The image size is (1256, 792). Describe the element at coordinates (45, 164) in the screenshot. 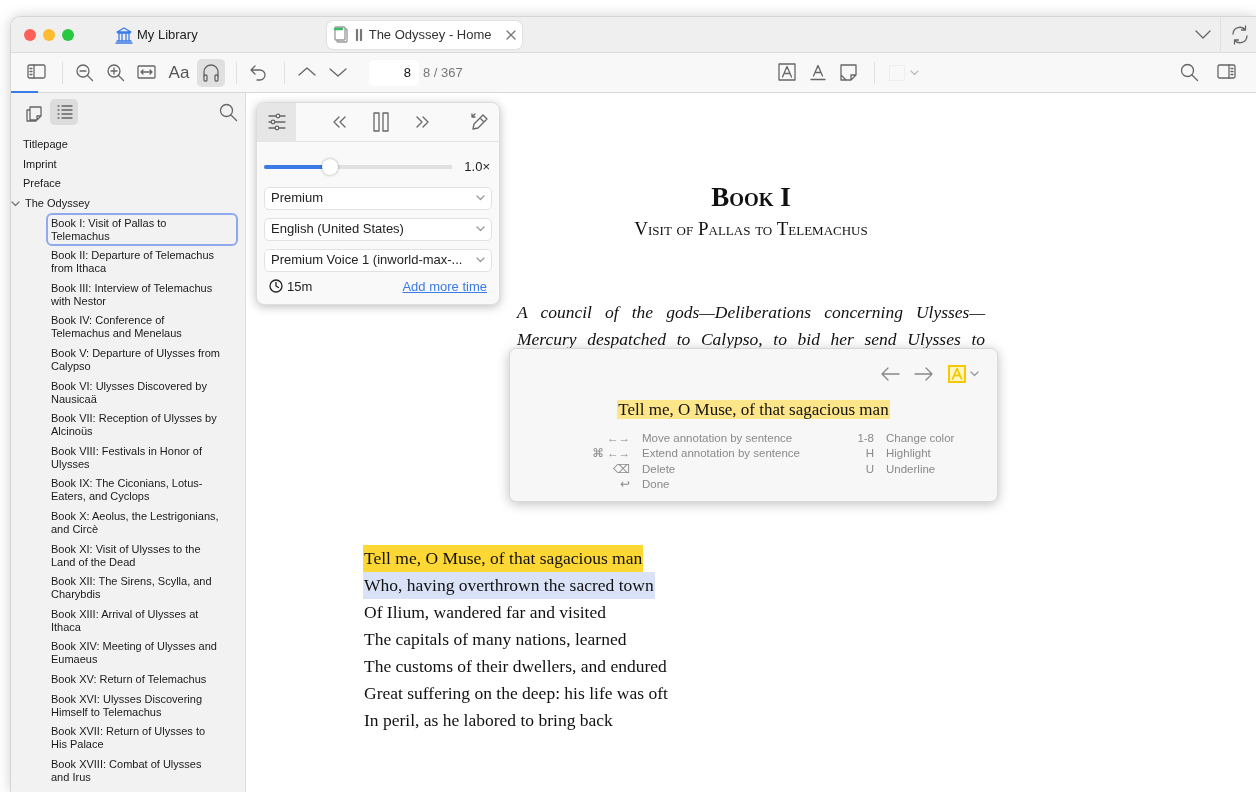

I see `toc-item: Imprint` at that location.